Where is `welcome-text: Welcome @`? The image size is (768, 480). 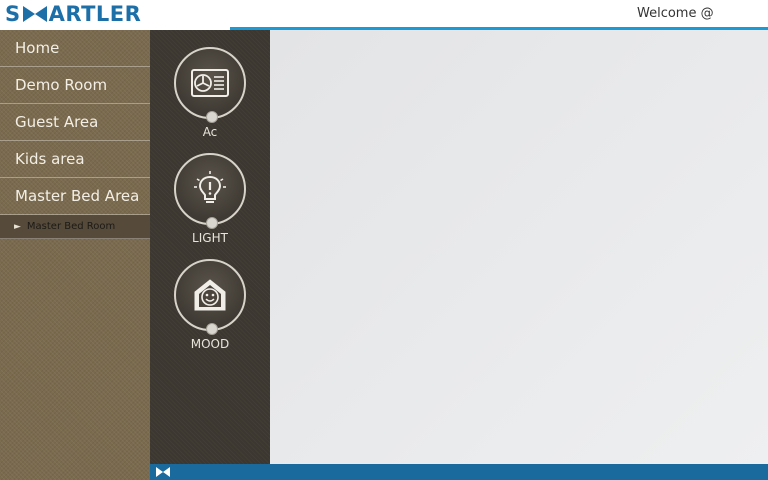
welcome-text: Welcome @ is located at coordinates (675, 13).